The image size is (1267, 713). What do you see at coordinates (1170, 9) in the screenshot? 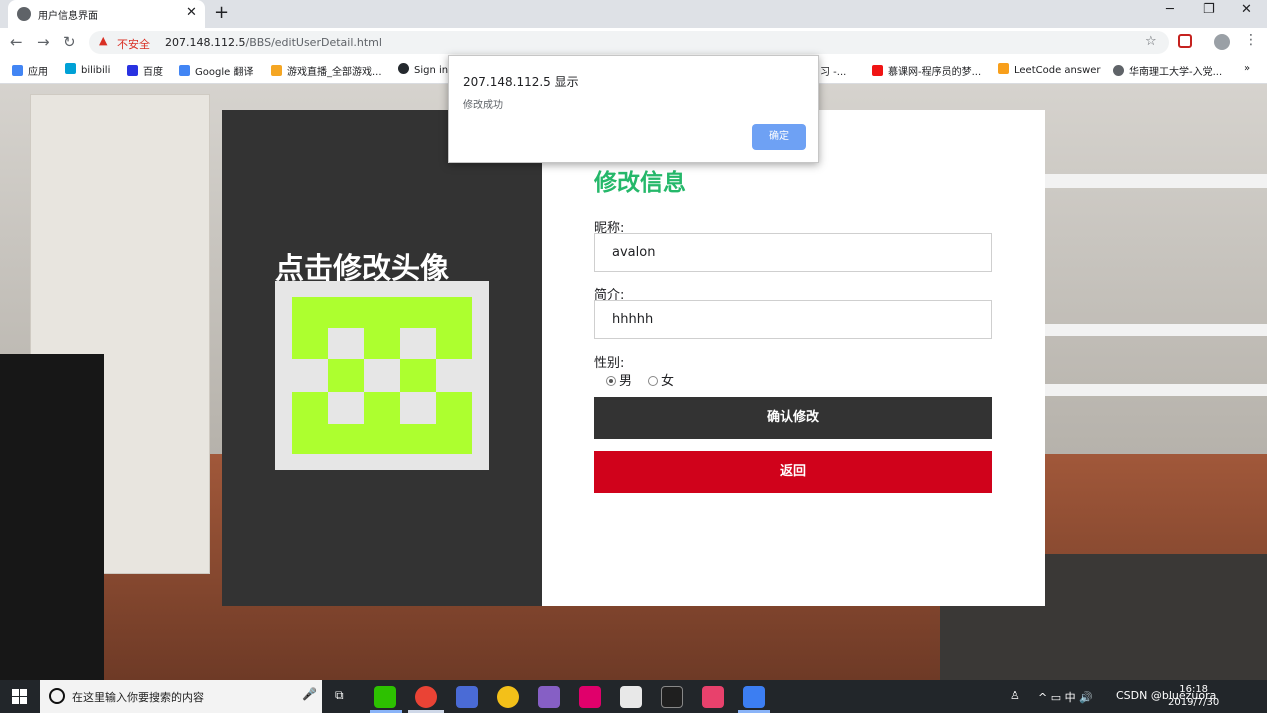
I see `minimize-button: ─` at bounding box center [1170, 9].